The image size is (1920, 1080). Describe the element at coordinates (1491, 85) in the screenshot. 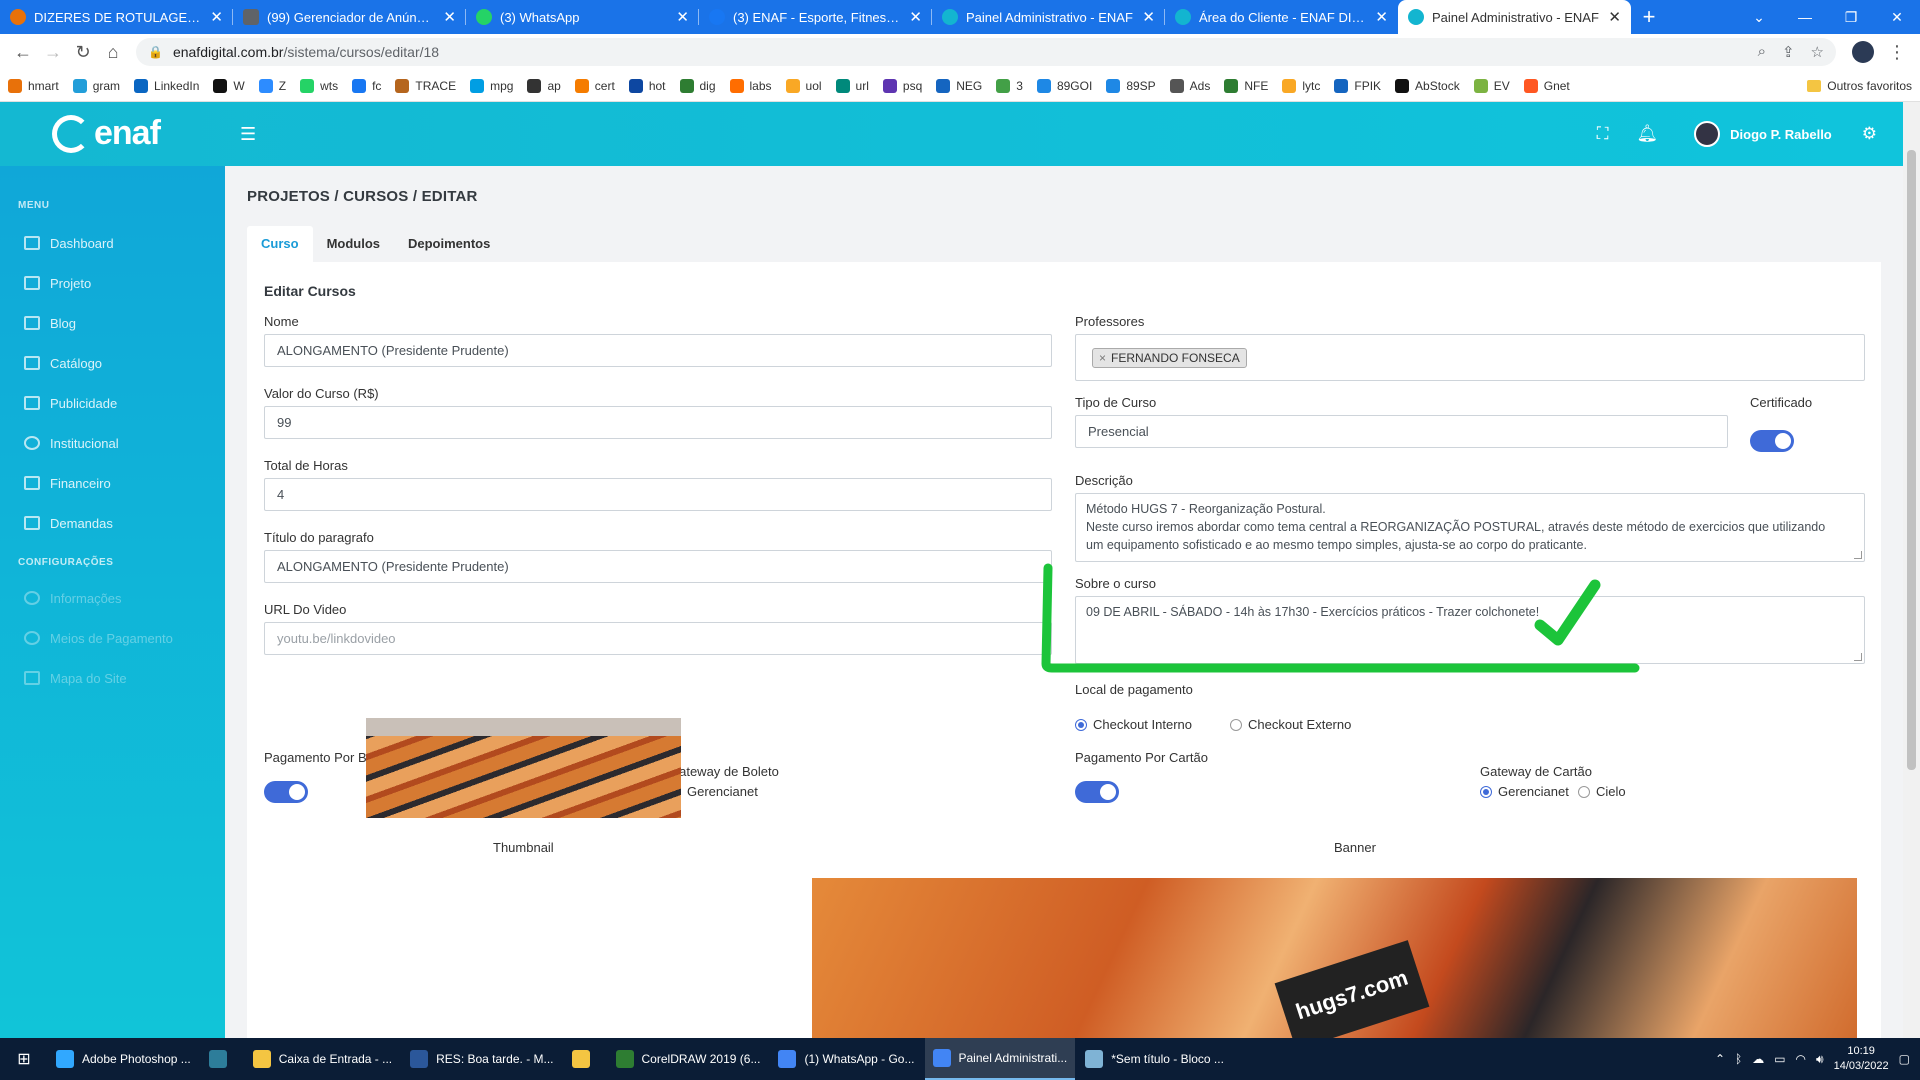

I see `bookmark-item: EV` at that location.